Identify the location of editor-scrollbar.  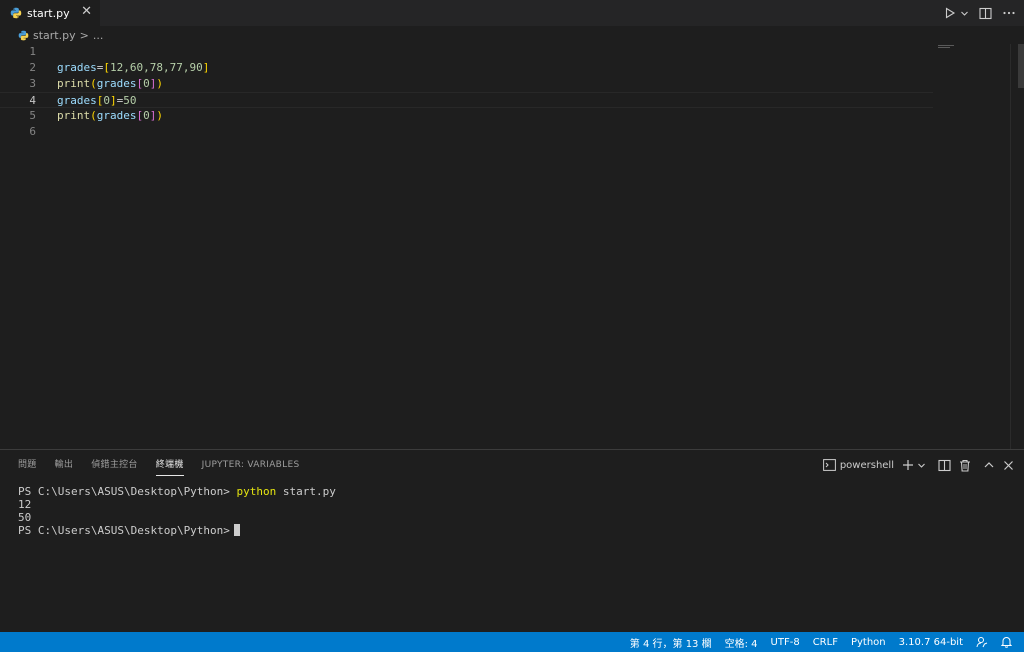
(1017, 246).